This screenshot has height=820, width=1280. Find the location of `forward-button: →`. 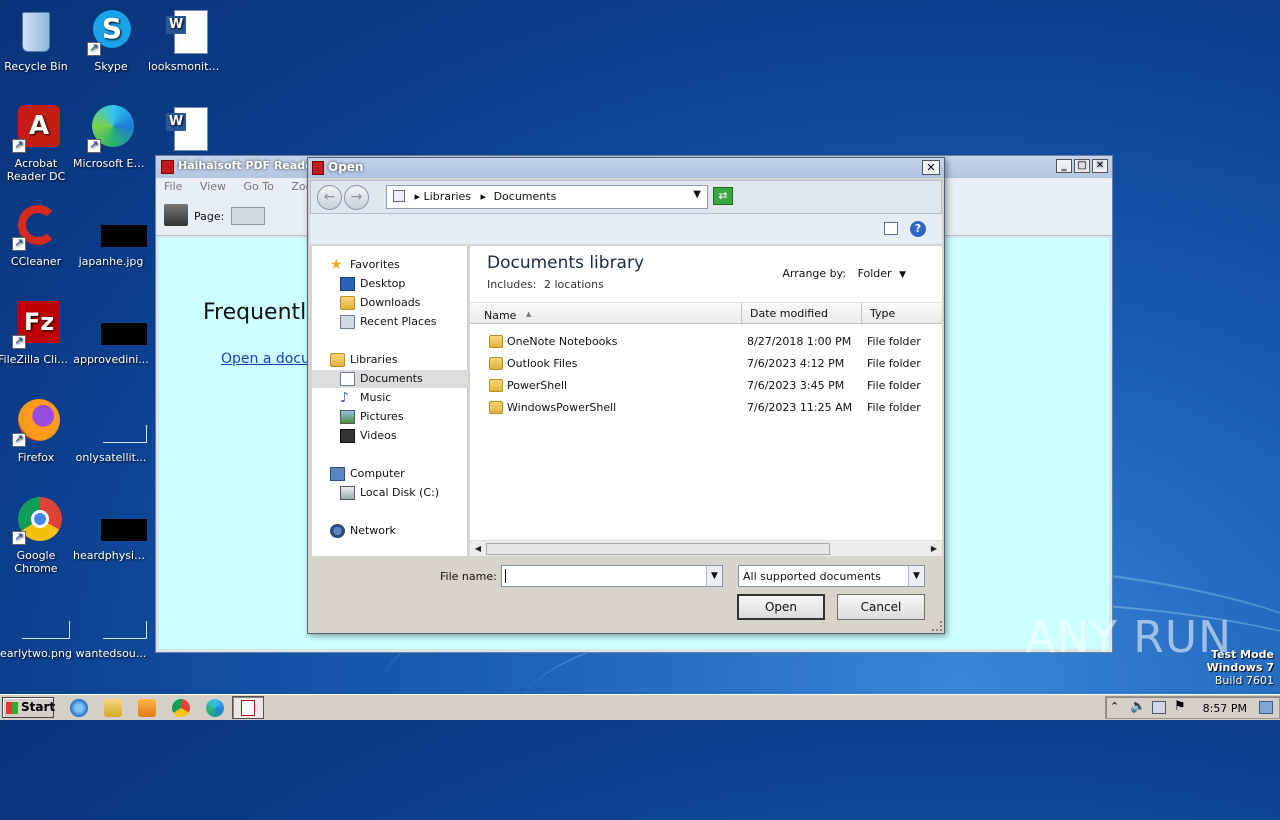

forward-button: → is located at coordinates (356, 197).